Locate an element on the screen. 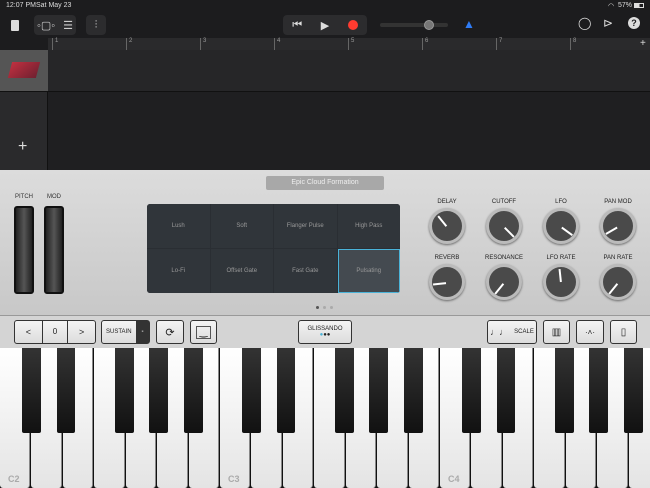 Image resolution: width=650 pixels, height=488 pixels. octave-control: < 0 > is located at coordinates (55, 332).